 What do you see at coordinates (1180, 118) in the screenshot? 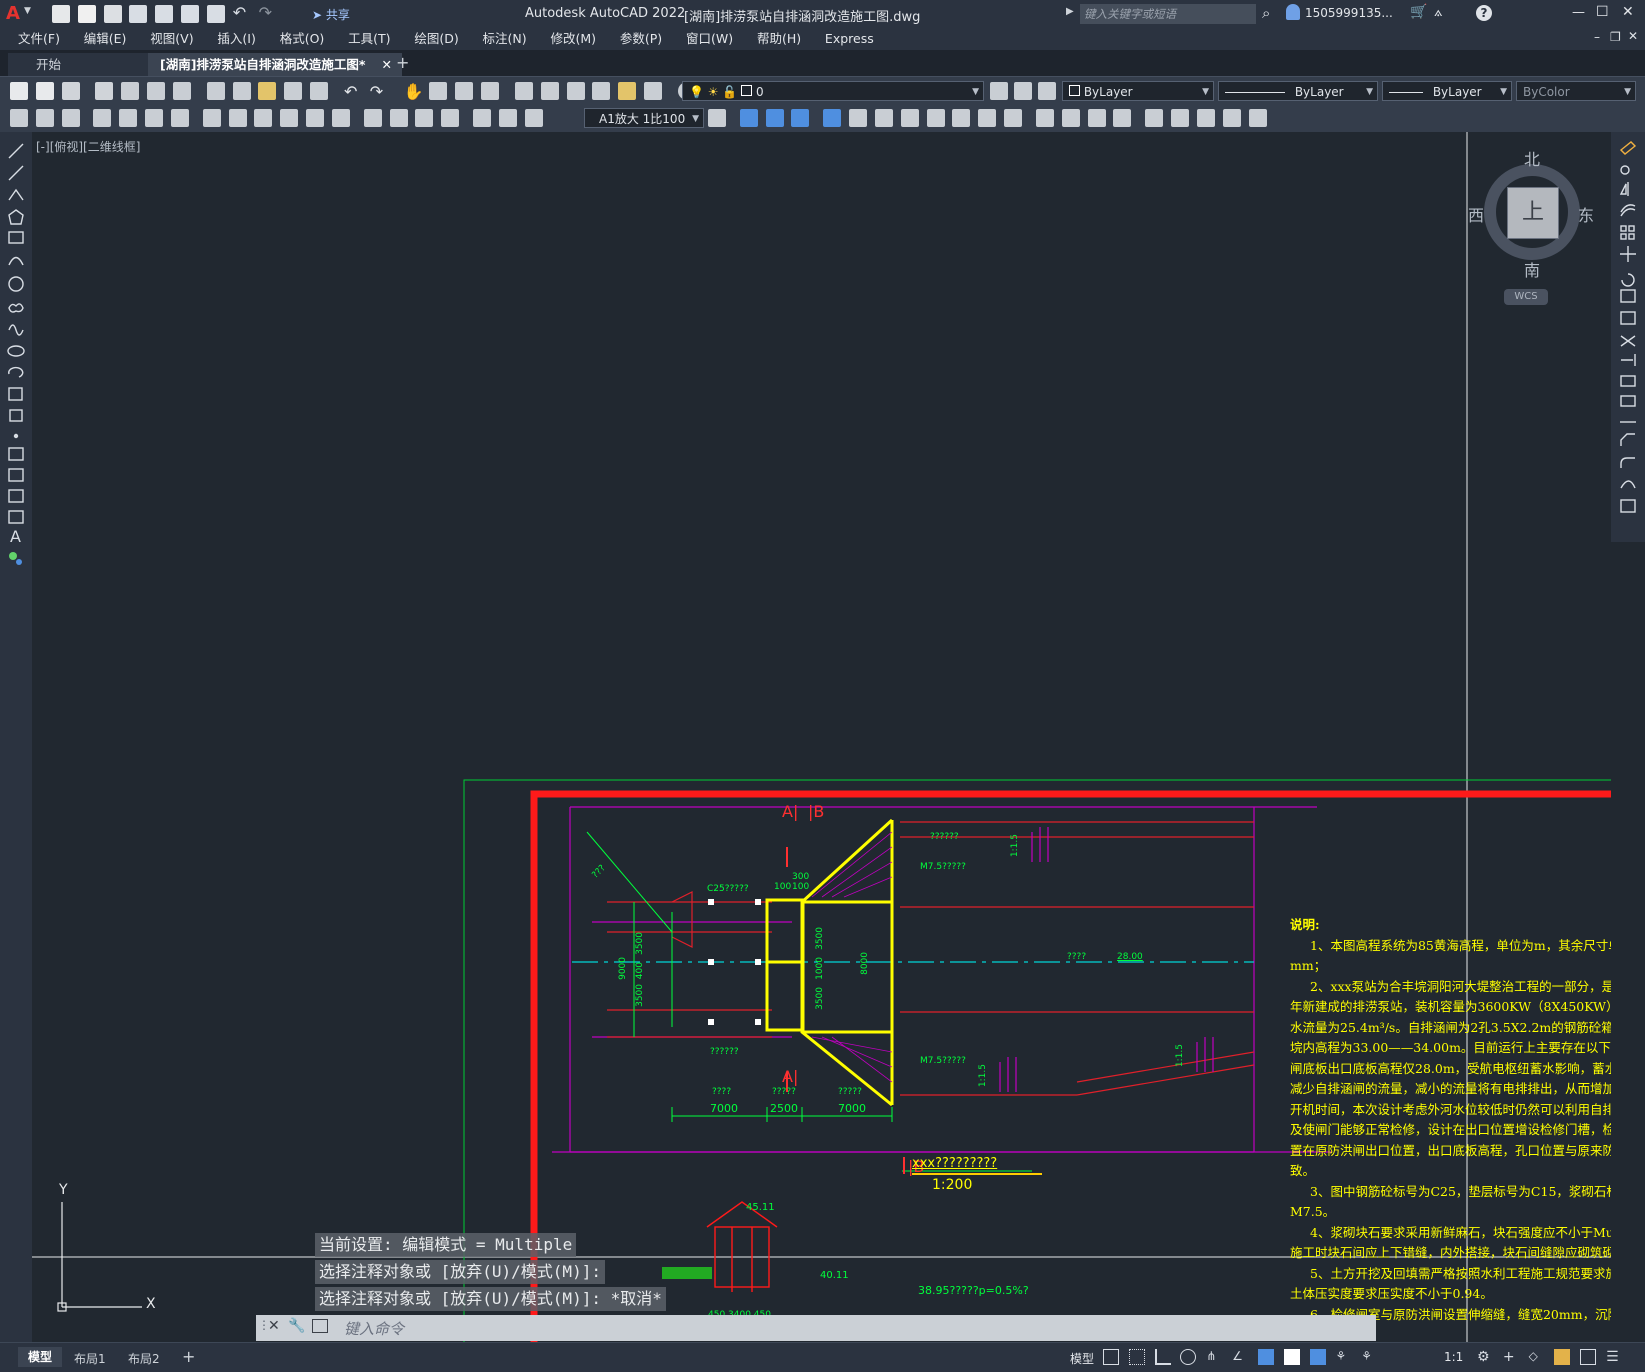
I see `wblock-icon` at bounding box center [1180, 118].